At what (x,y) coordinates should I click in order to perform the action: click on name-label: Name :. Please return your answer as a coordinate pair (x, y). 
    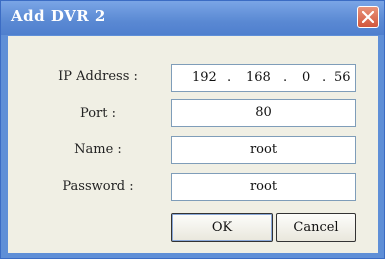
    Looking at the image, I should click on (98, 149).